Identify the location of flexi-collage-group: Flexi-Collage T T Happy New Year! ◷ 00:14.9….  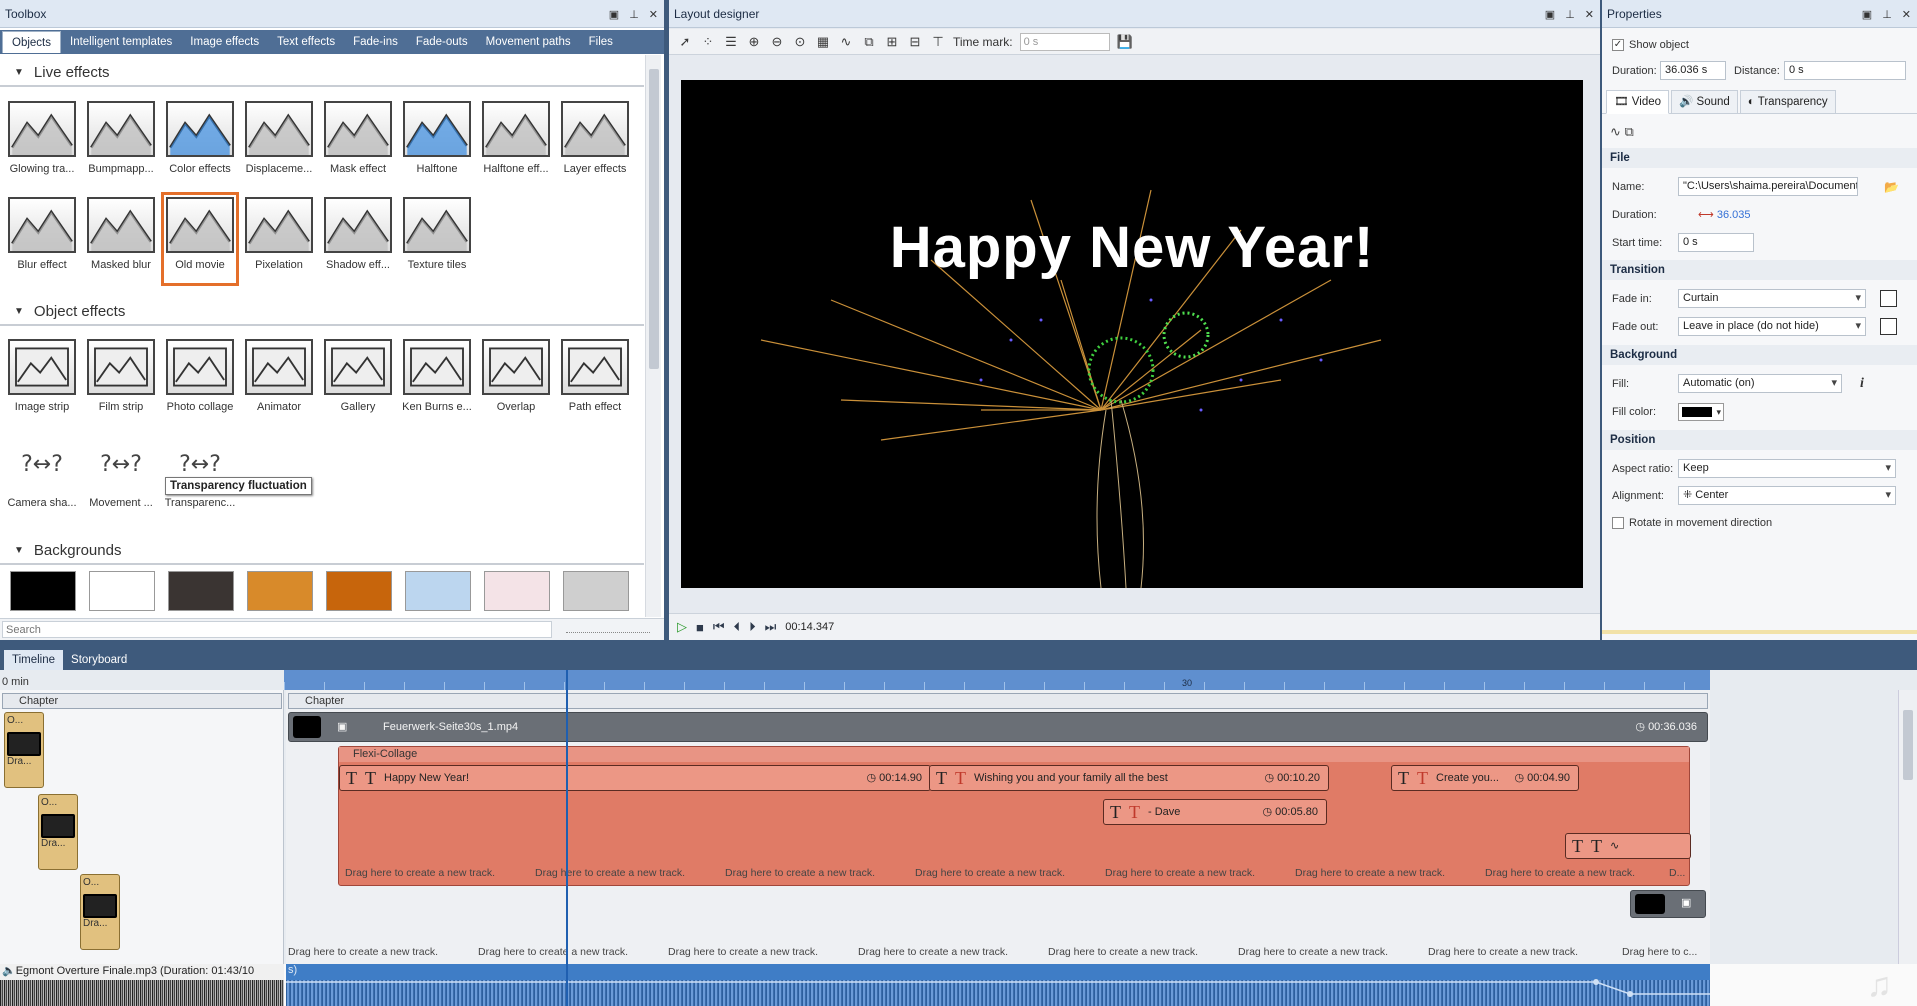
(1014, 816).